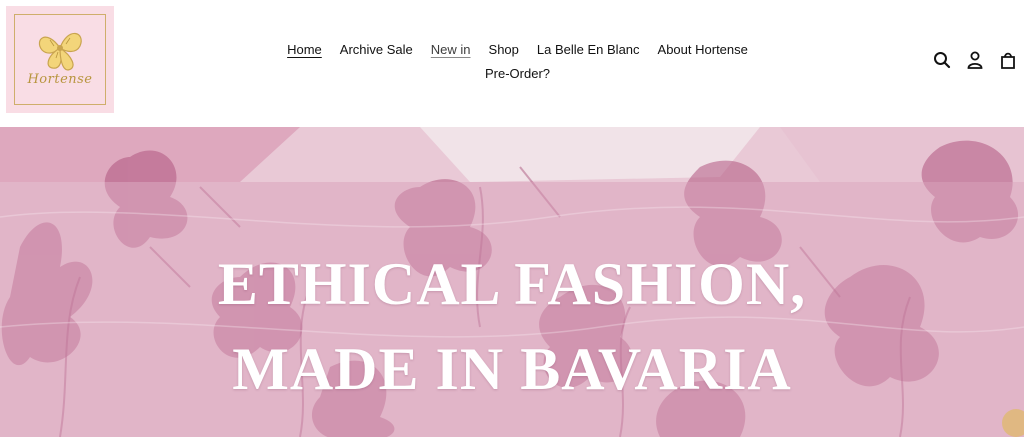 The image size is (1024, 437). What do you see at coordinates (512, 369) in the screenshot?
I see `hero-heading-line-2: MADE IN BAVARIA` at bounding box center [512, 369].